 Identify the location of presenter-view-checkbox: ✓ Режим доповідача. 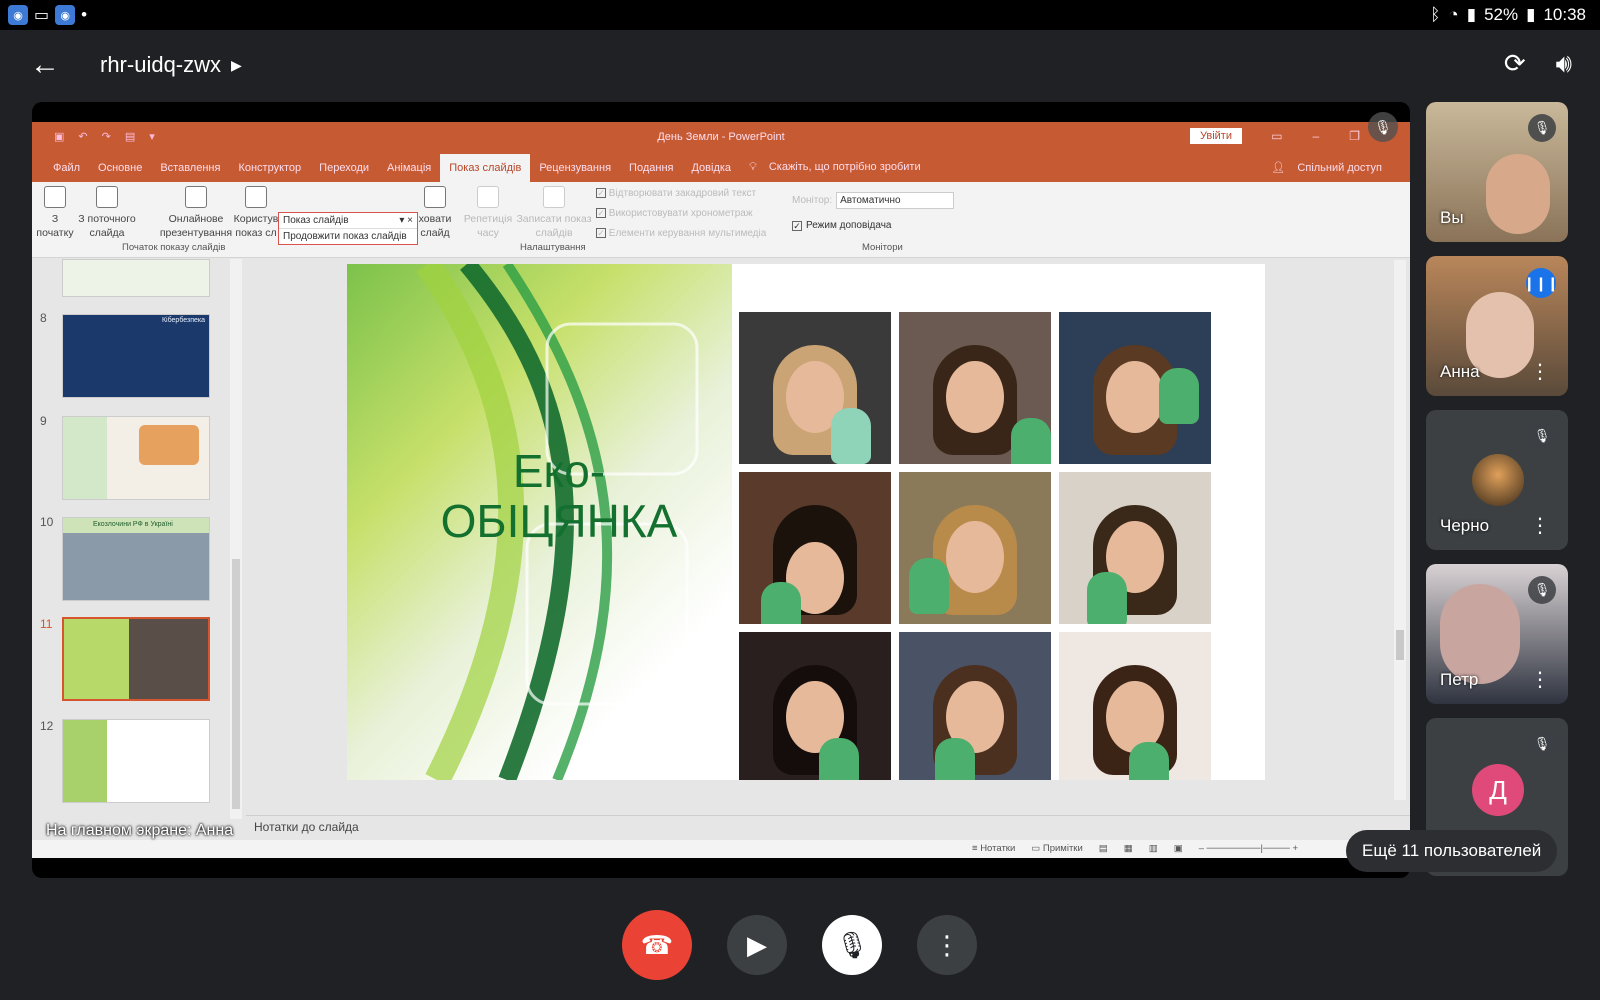
(841, 225).